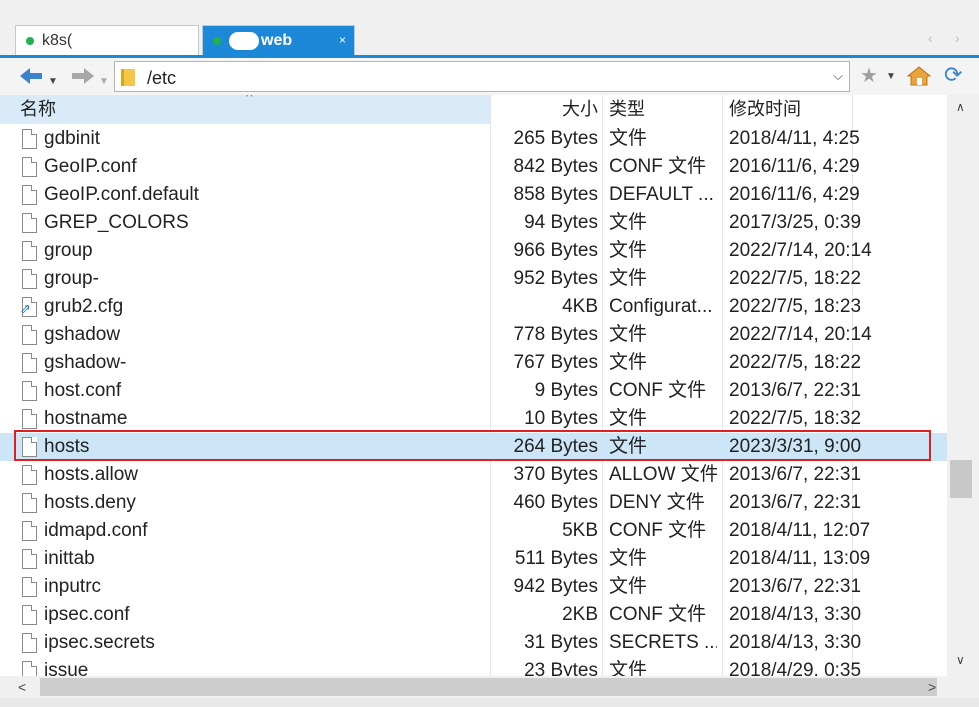 The height and width of the screenshot is (707, 979). I want to click on tab-next-icon: ›, so click(957, 38).